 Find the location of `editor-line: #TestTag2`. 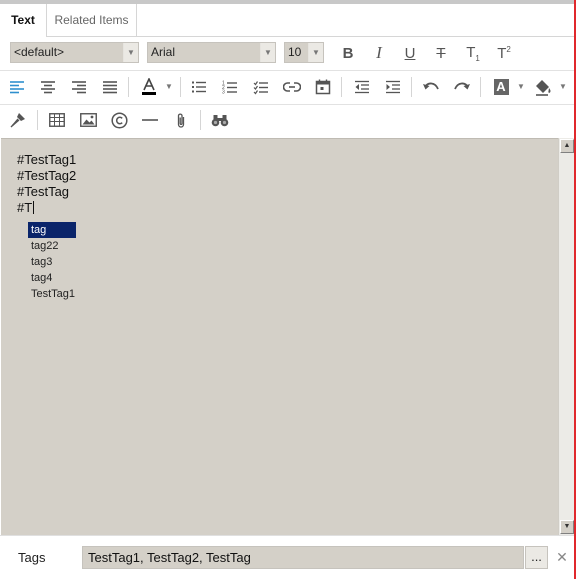

editor-line: #TestTag2 is located at coordinates (47, 175).